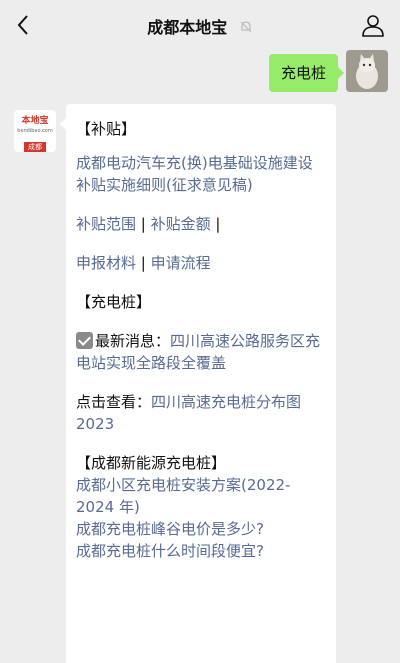  Describe the element at coordinates (201, 496) in the screenshot. I see `link-install-plan: 成都小区充电桩安装方案(2022-2024 年)` at that location.